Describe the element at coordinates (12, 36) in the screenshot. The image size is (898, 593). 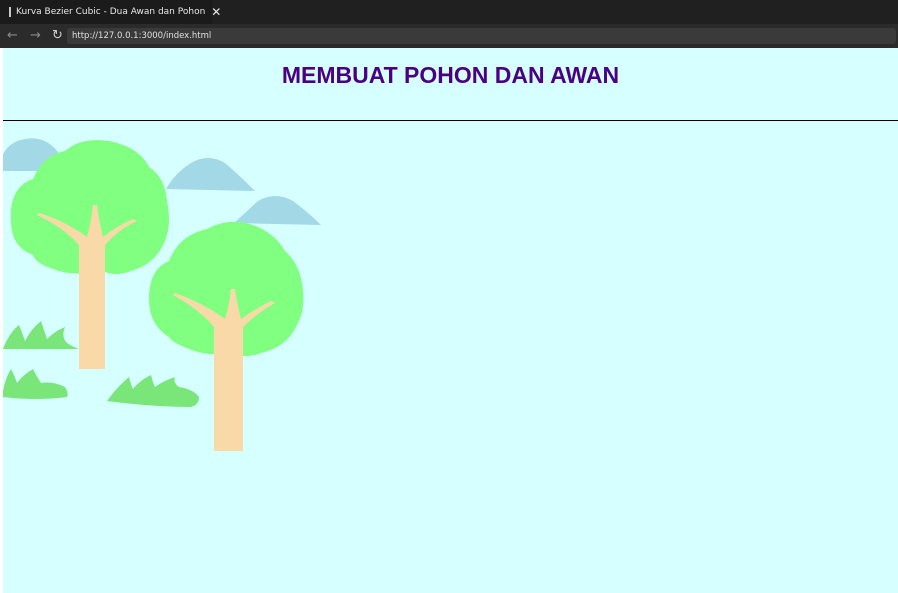
I see `back-button: ←` at that location.